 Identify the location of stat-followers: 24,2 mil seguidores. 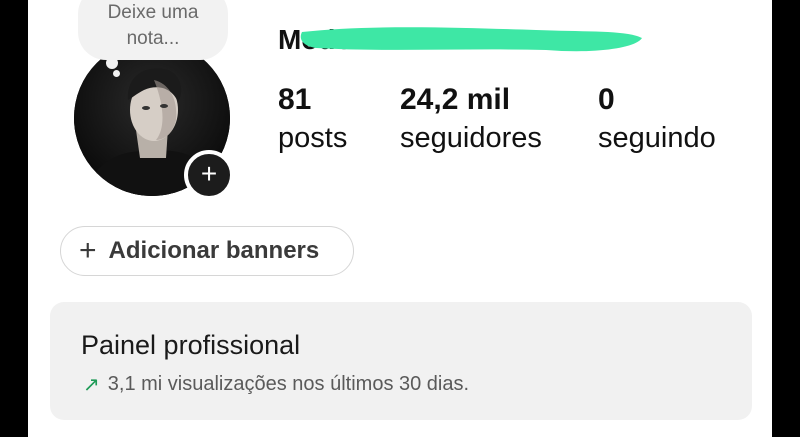
(471, 120).